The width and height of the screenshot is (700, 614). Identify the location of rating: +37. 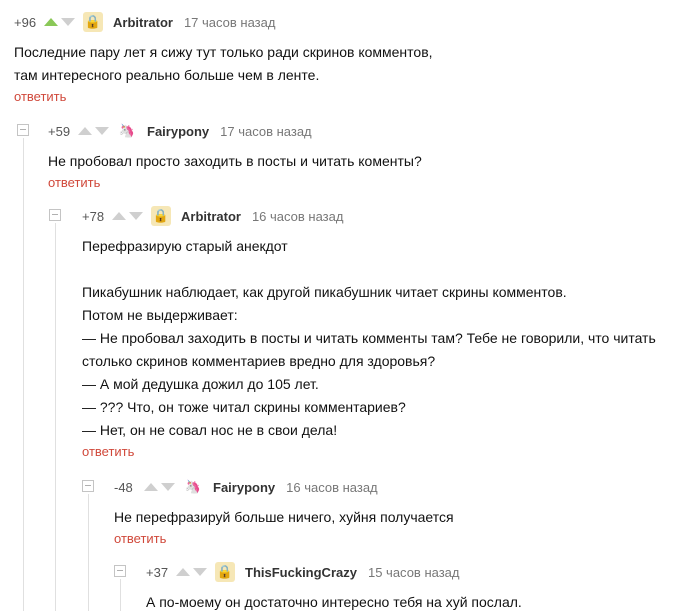
(157, 572).